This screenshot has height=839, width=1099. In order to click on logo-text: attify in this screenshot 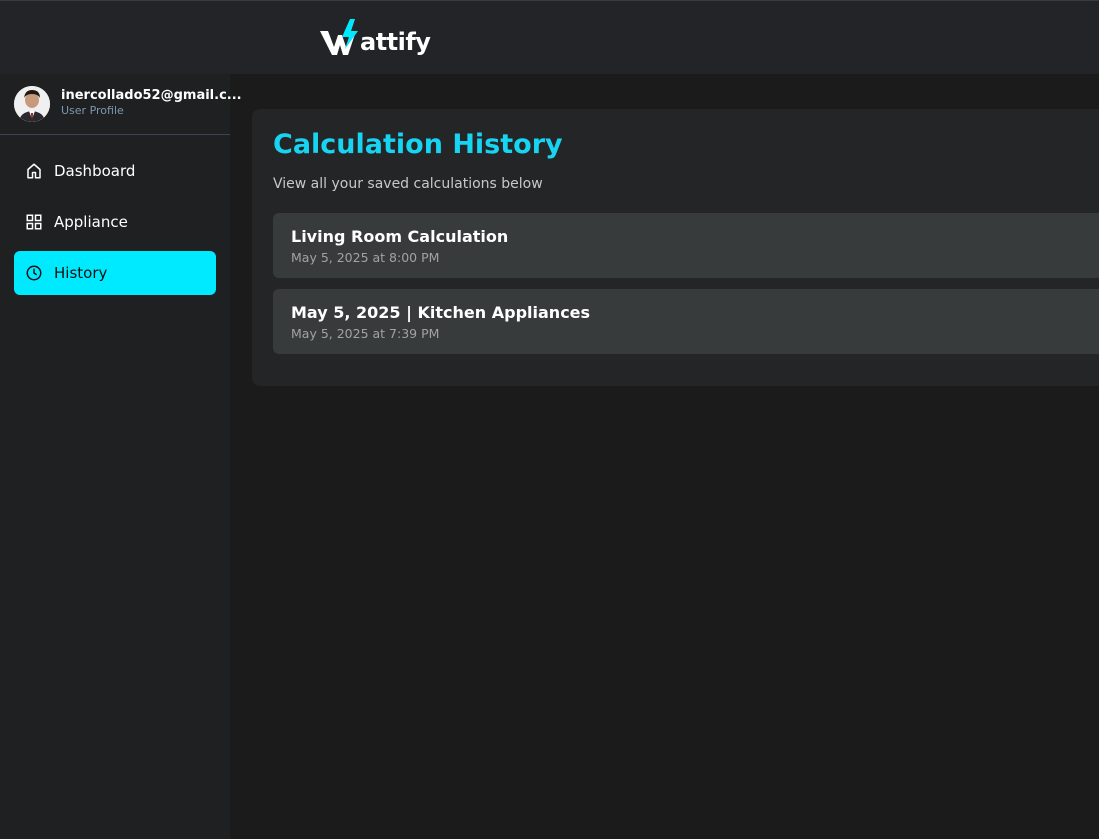, I will do `click(395, 42)`.